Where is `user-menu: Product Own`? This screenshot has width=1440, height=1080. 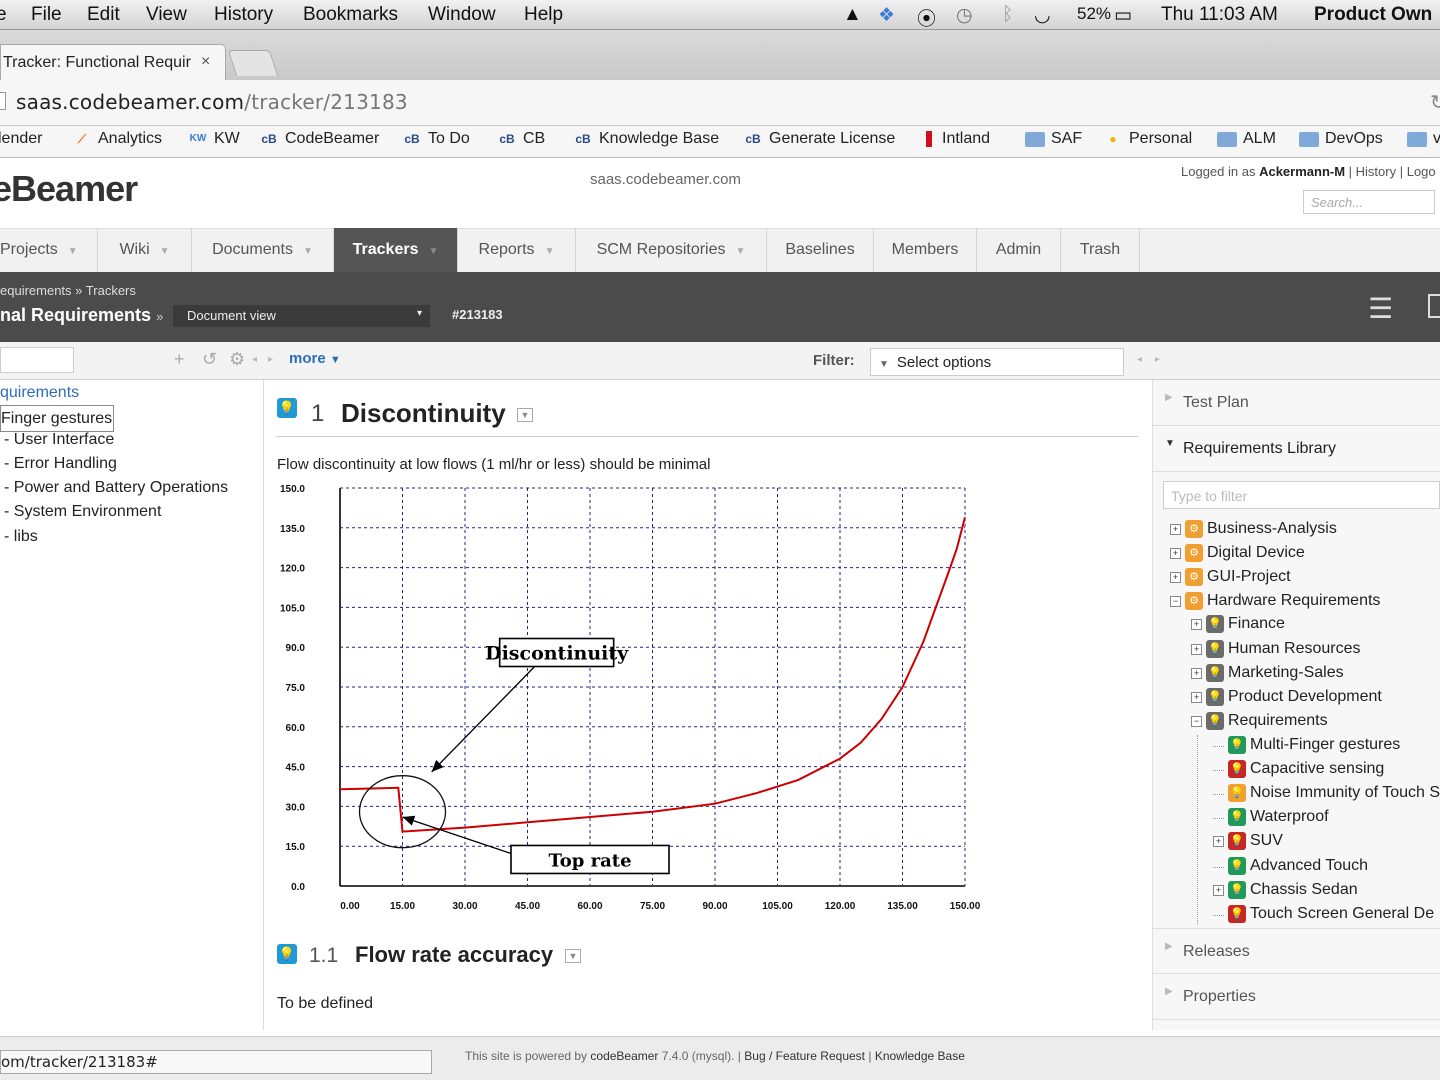 user-menu: Product Own is located at coordinates (1373, 15).